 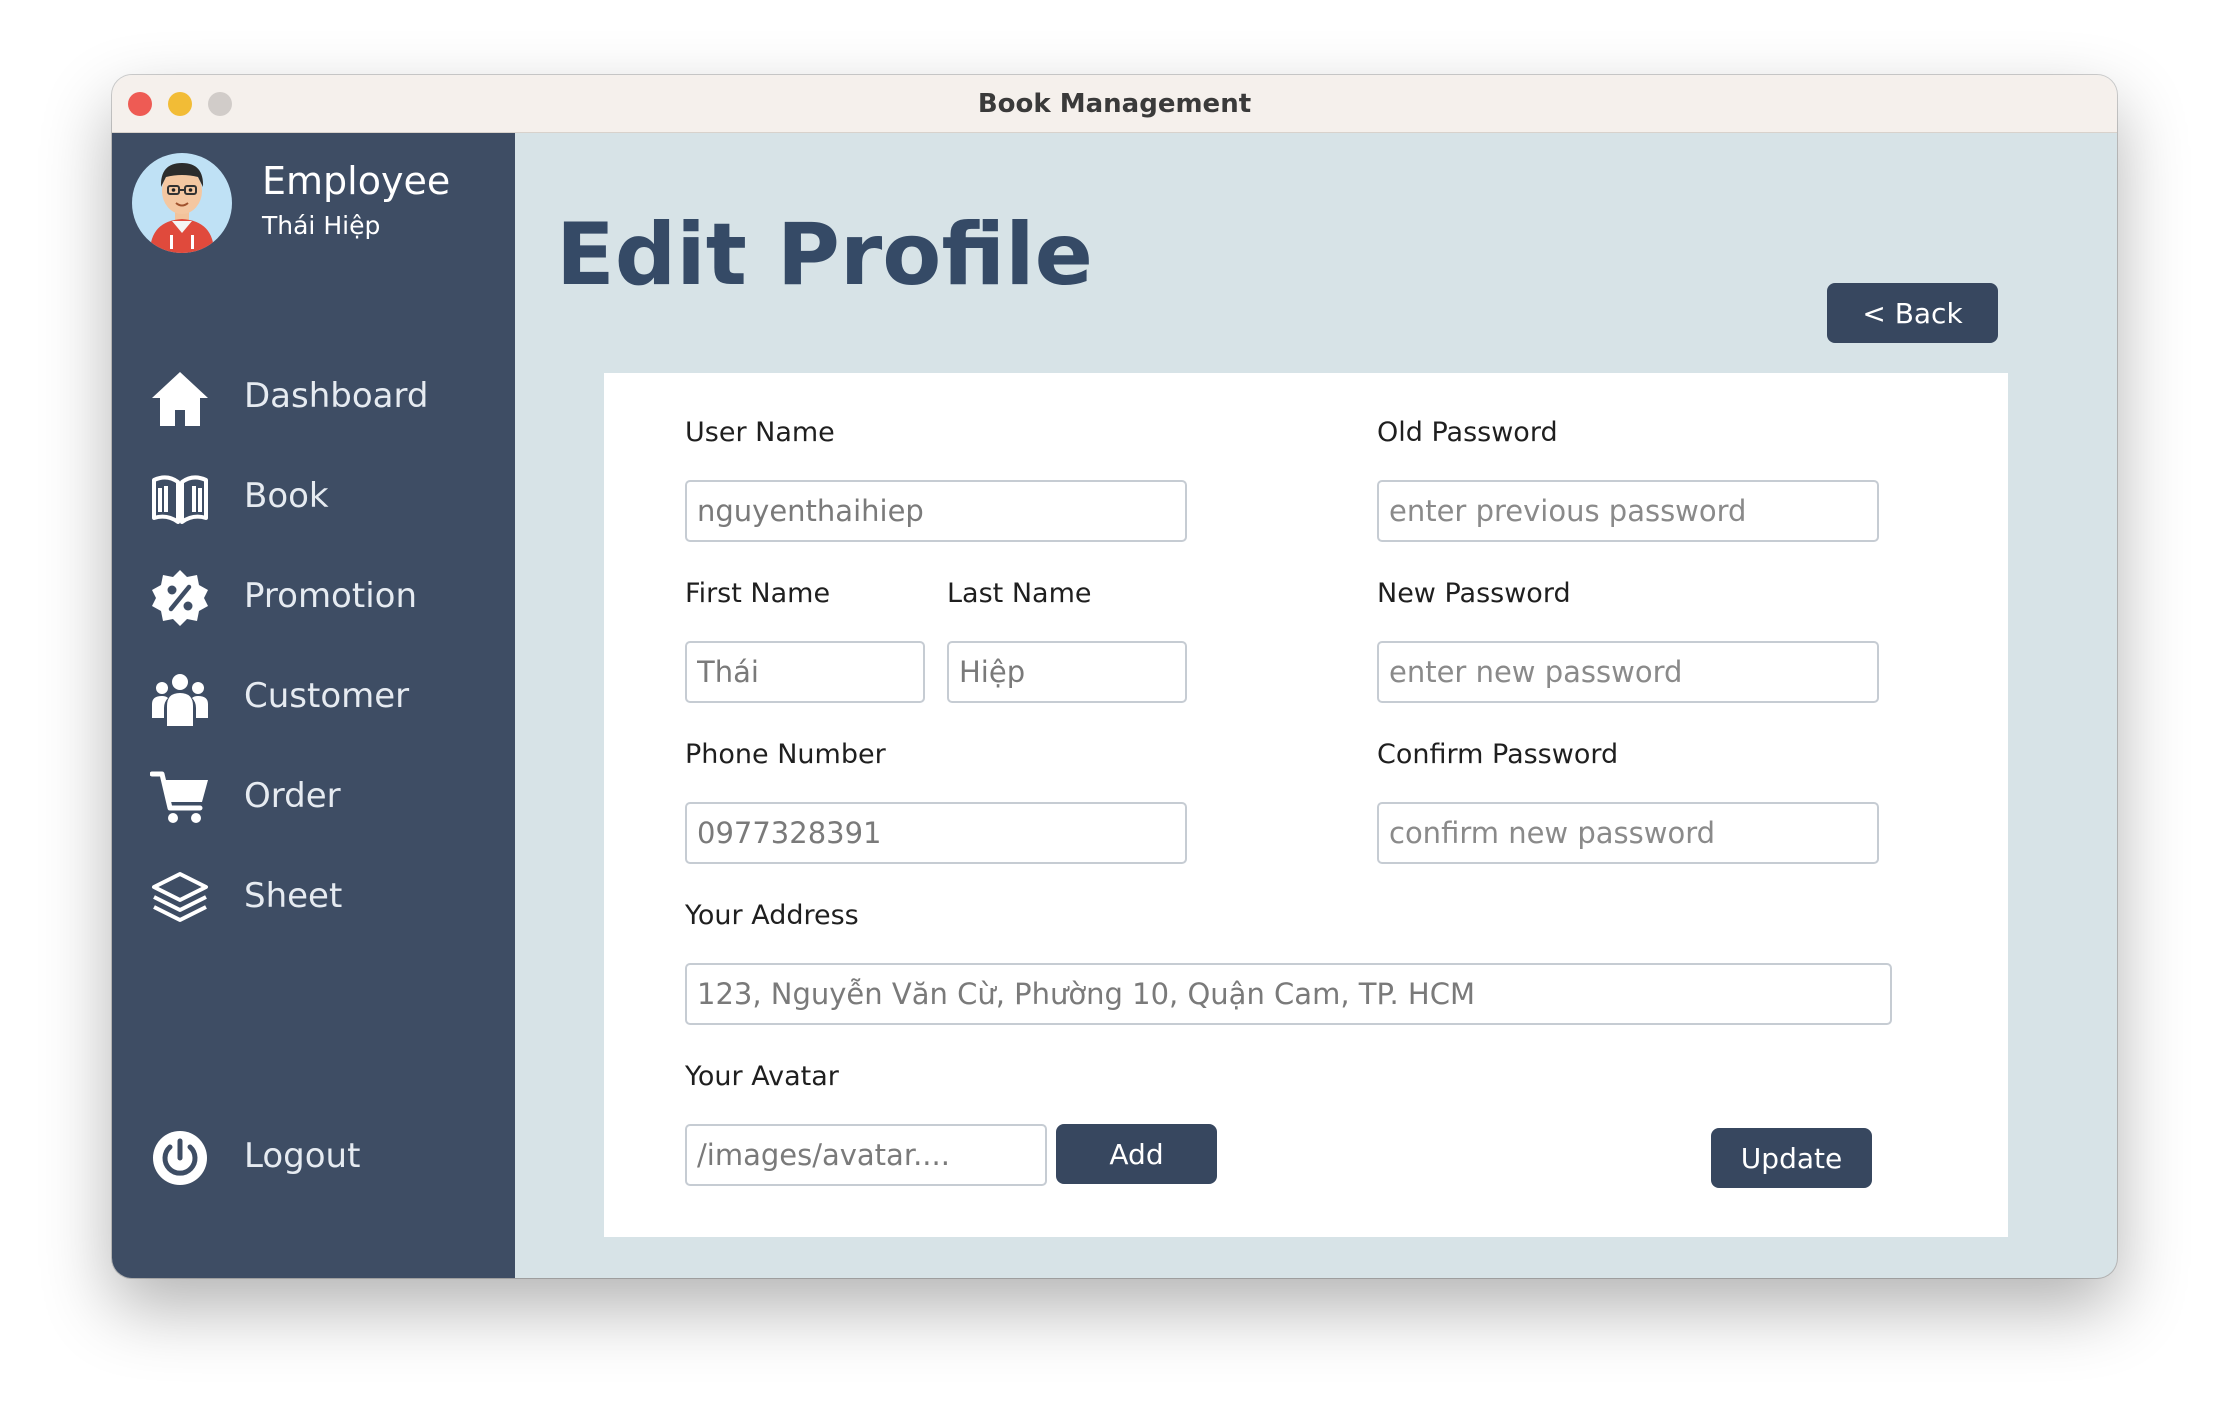 What do you see at coordinates (785, 754) in the screenshot?
I see `phone-label: Phone Number` at bounding box center [785, 754].